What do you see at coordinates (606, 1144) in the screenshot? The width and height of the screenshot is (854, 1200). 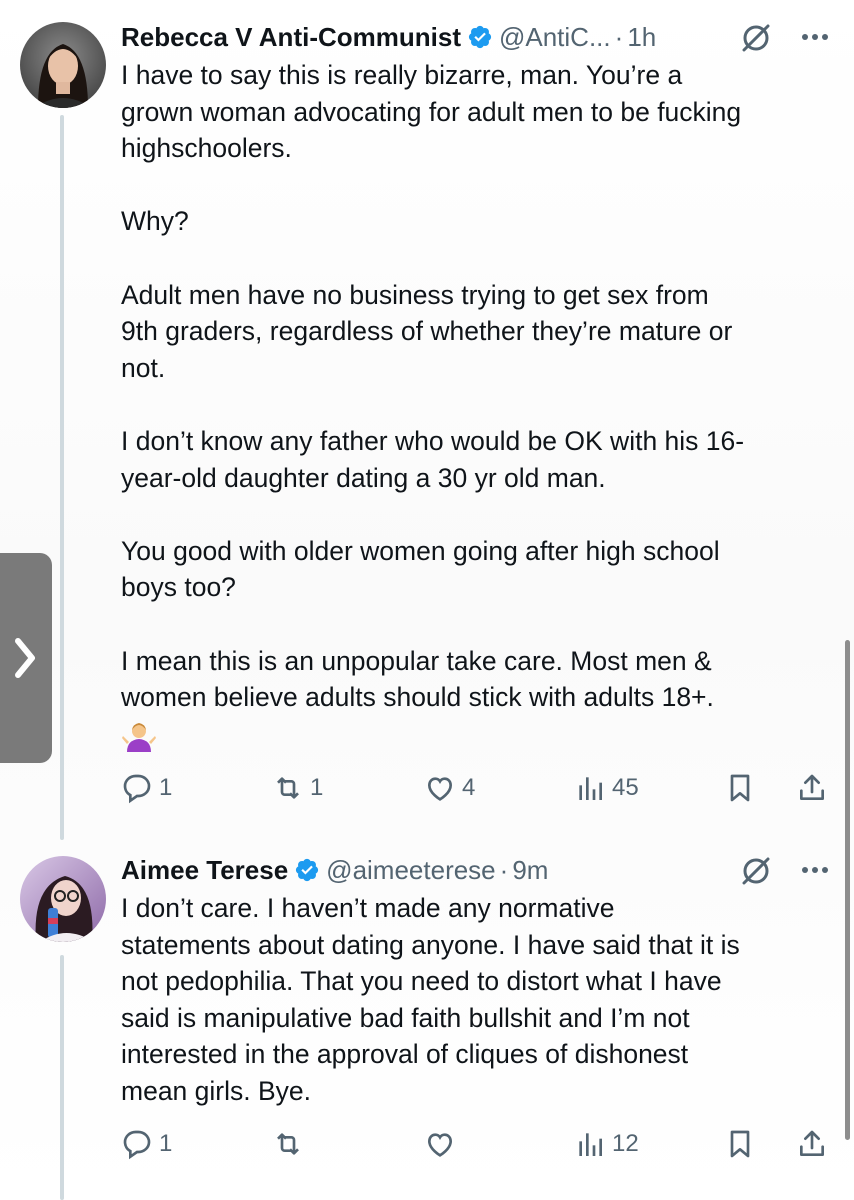 I see `views-button: 12` at bounding box center [606, 1144].